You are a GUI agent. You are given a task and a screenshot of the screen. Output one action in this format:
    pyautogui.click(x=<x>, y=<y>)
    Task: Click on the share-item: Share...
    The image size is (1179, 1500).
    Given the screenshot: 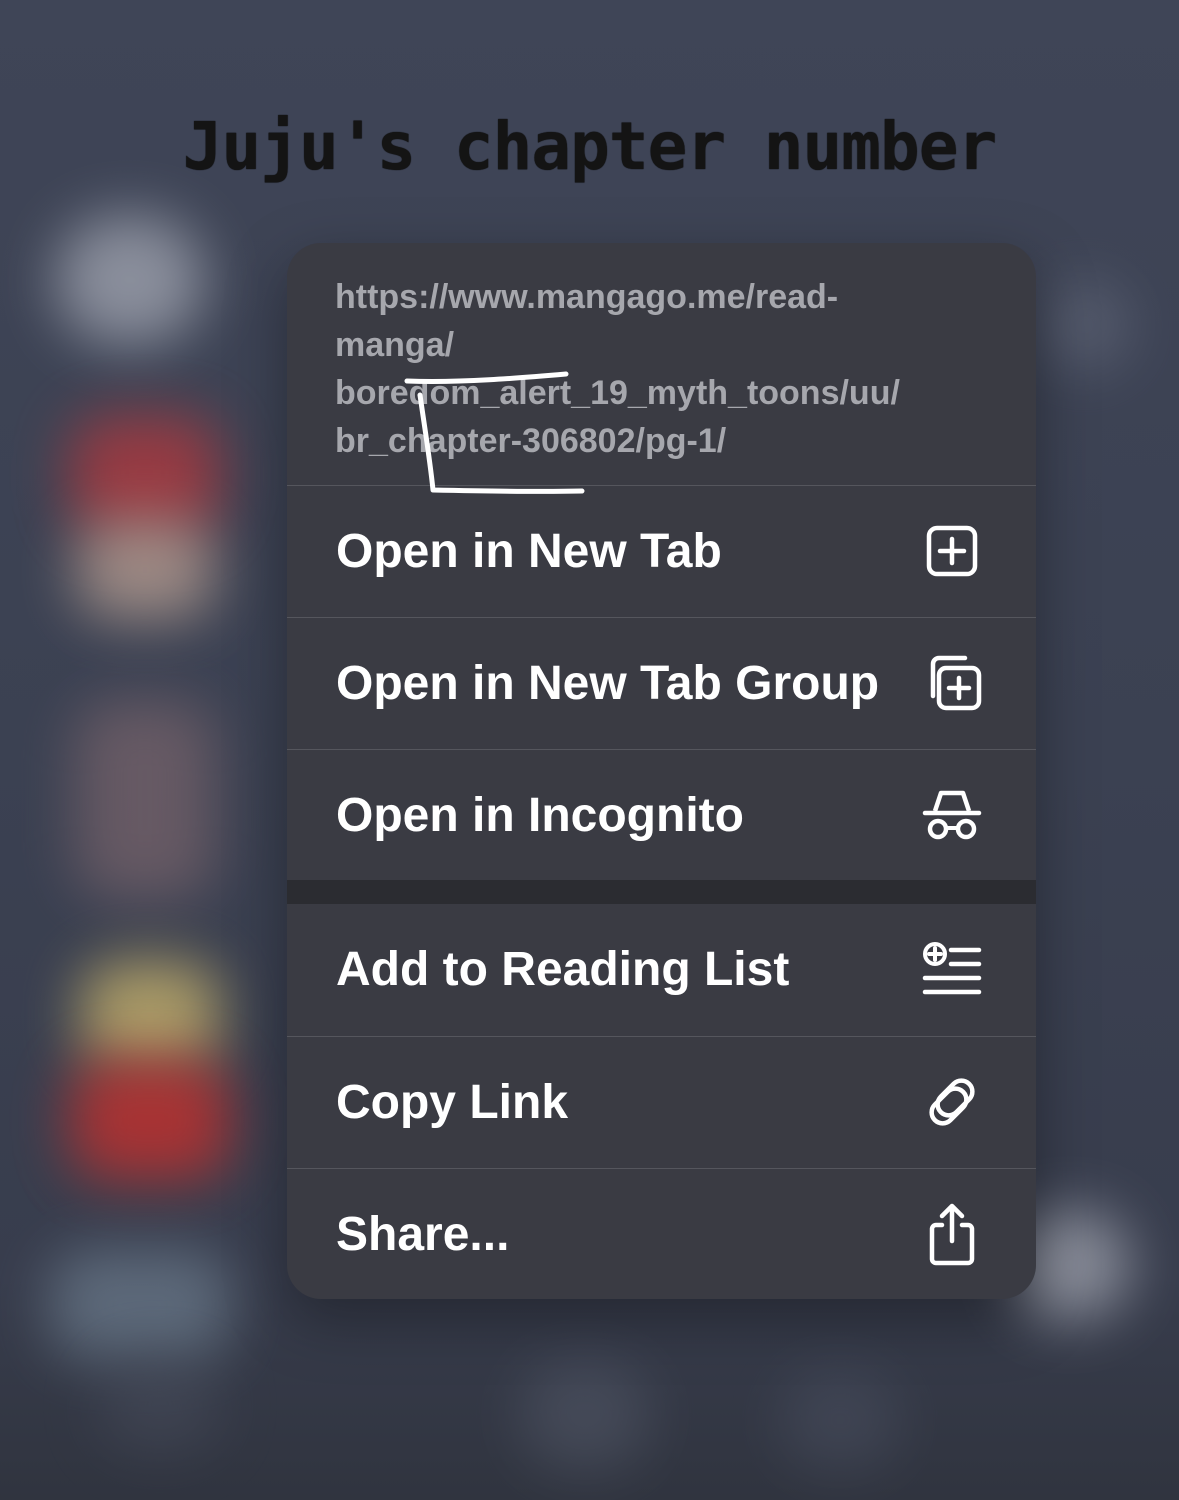 What is the action you would take?
    pyautogui.click(x=661, y=1233)
    